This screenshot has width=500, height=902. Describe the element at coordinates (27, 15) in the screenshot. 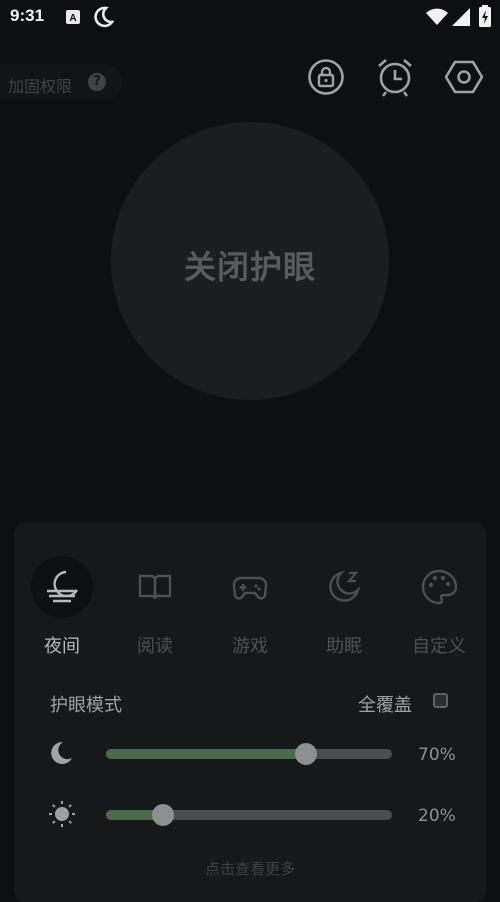

I see `status-time: 9:31` at that location.